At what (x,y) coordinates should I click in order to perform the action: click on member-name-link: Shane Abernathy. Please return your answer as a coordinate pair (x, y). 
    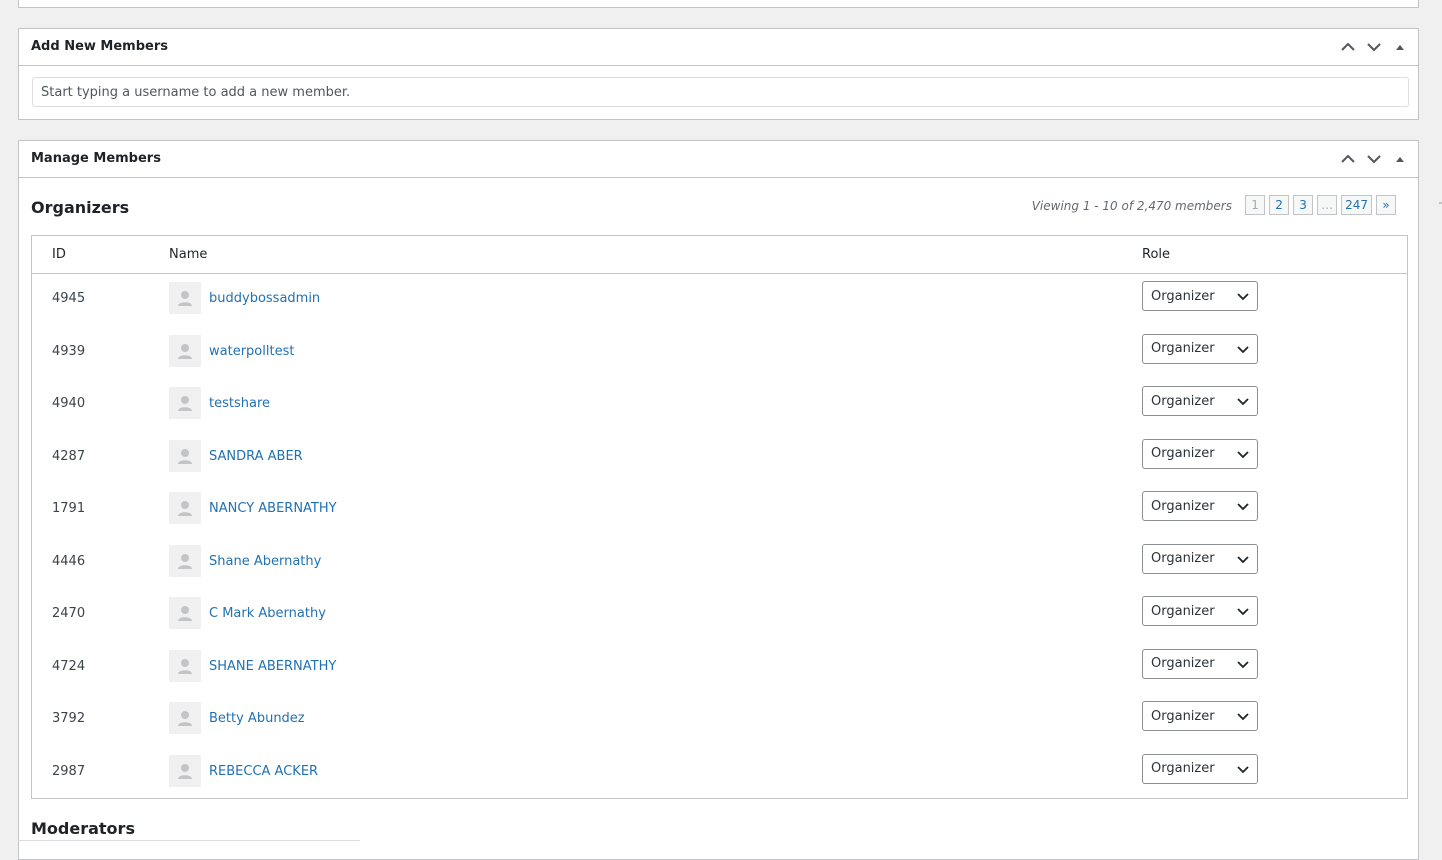
    Looking at the image, I should click on (265, 561).